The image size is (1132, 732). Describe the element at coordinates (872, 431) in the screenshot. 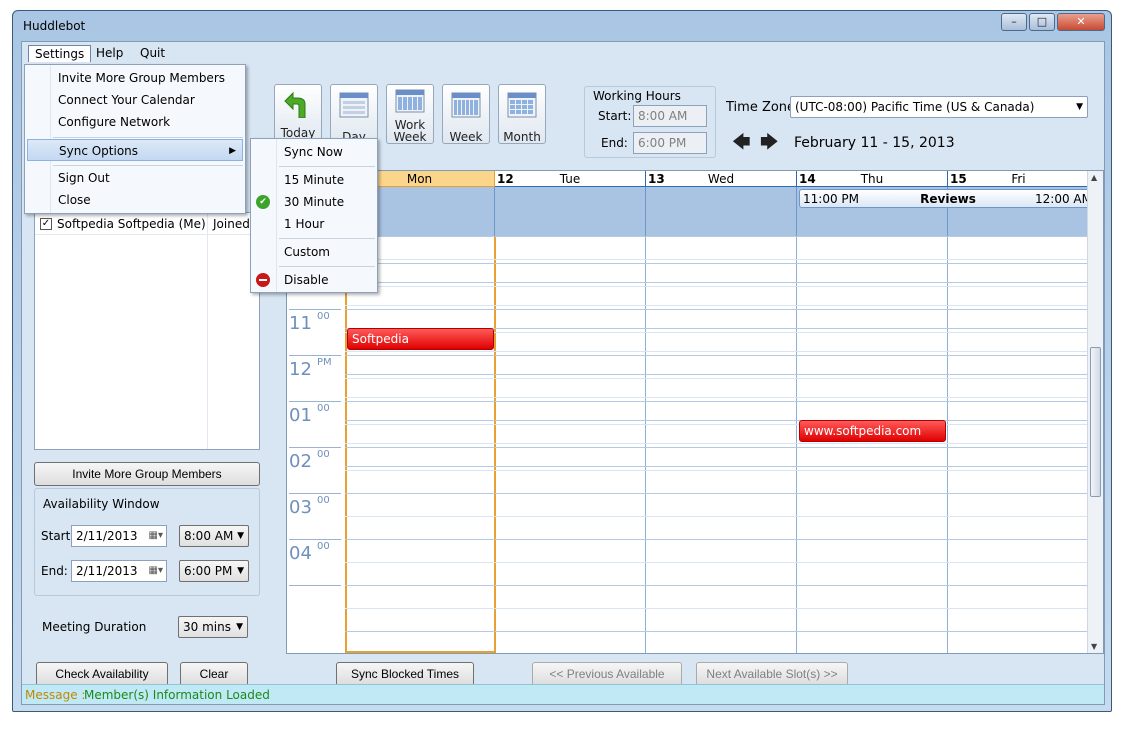

I see `event-softpedia-url: www.softpedia.com` at that location.